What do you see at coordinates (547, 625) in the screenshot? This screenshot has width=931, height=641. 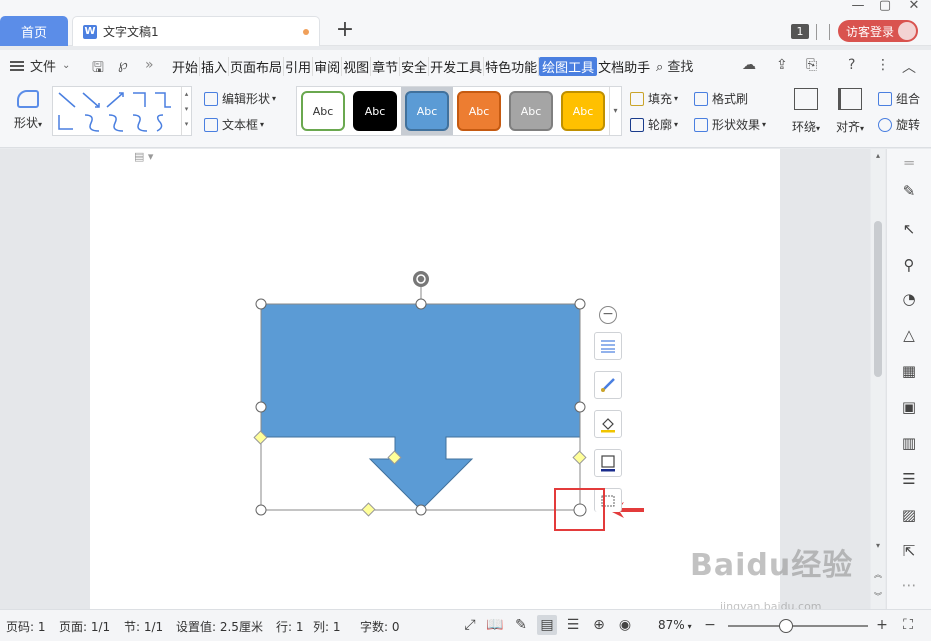 I see `page-view-icon: ▤` at bounding box center [547, 625].